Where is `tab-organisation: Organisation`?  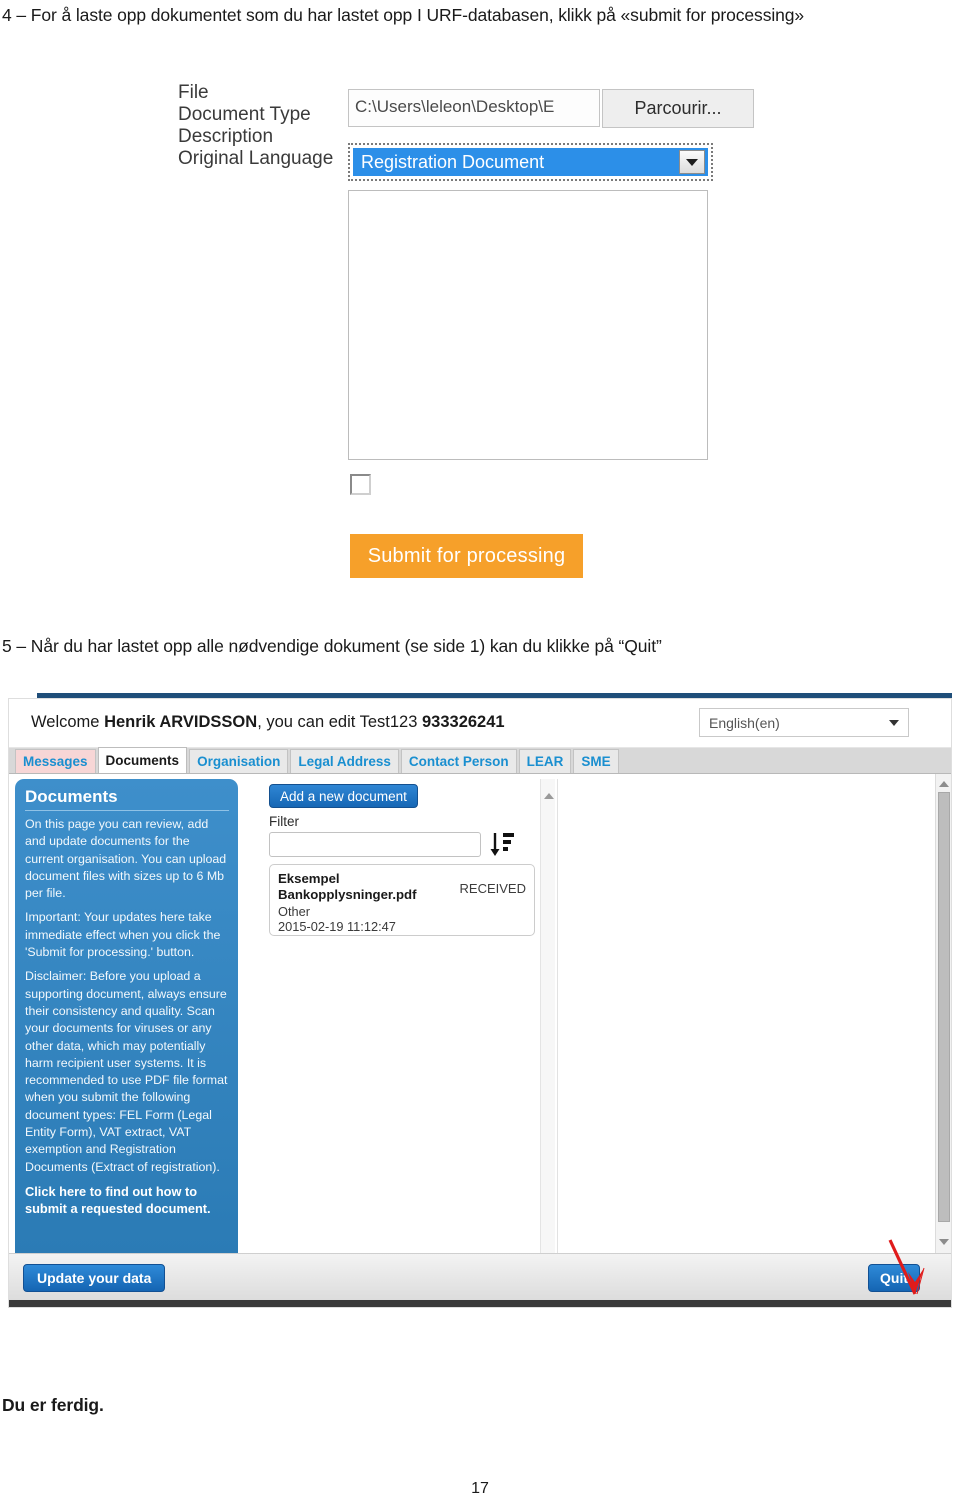 tab-organisation: Organisation is located at coordinates (239, 761).